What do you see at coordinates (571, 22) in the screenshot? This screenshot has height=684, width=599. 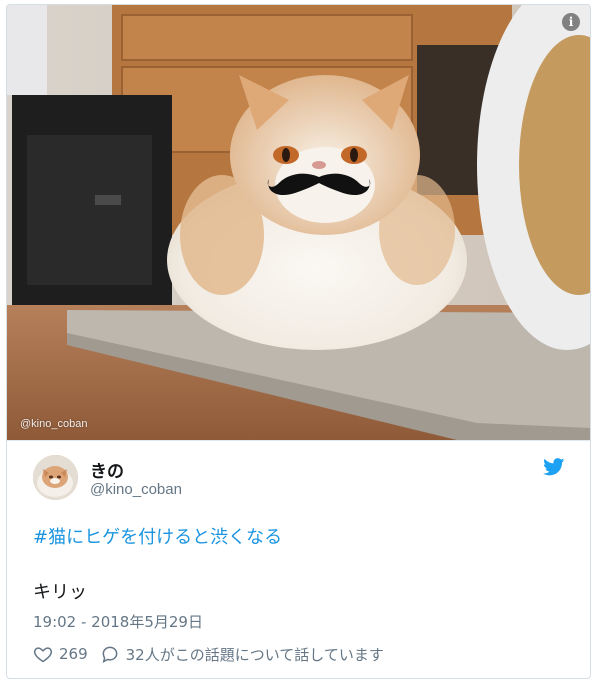 I see `info-icon: i` at bounding box center [571, 22].